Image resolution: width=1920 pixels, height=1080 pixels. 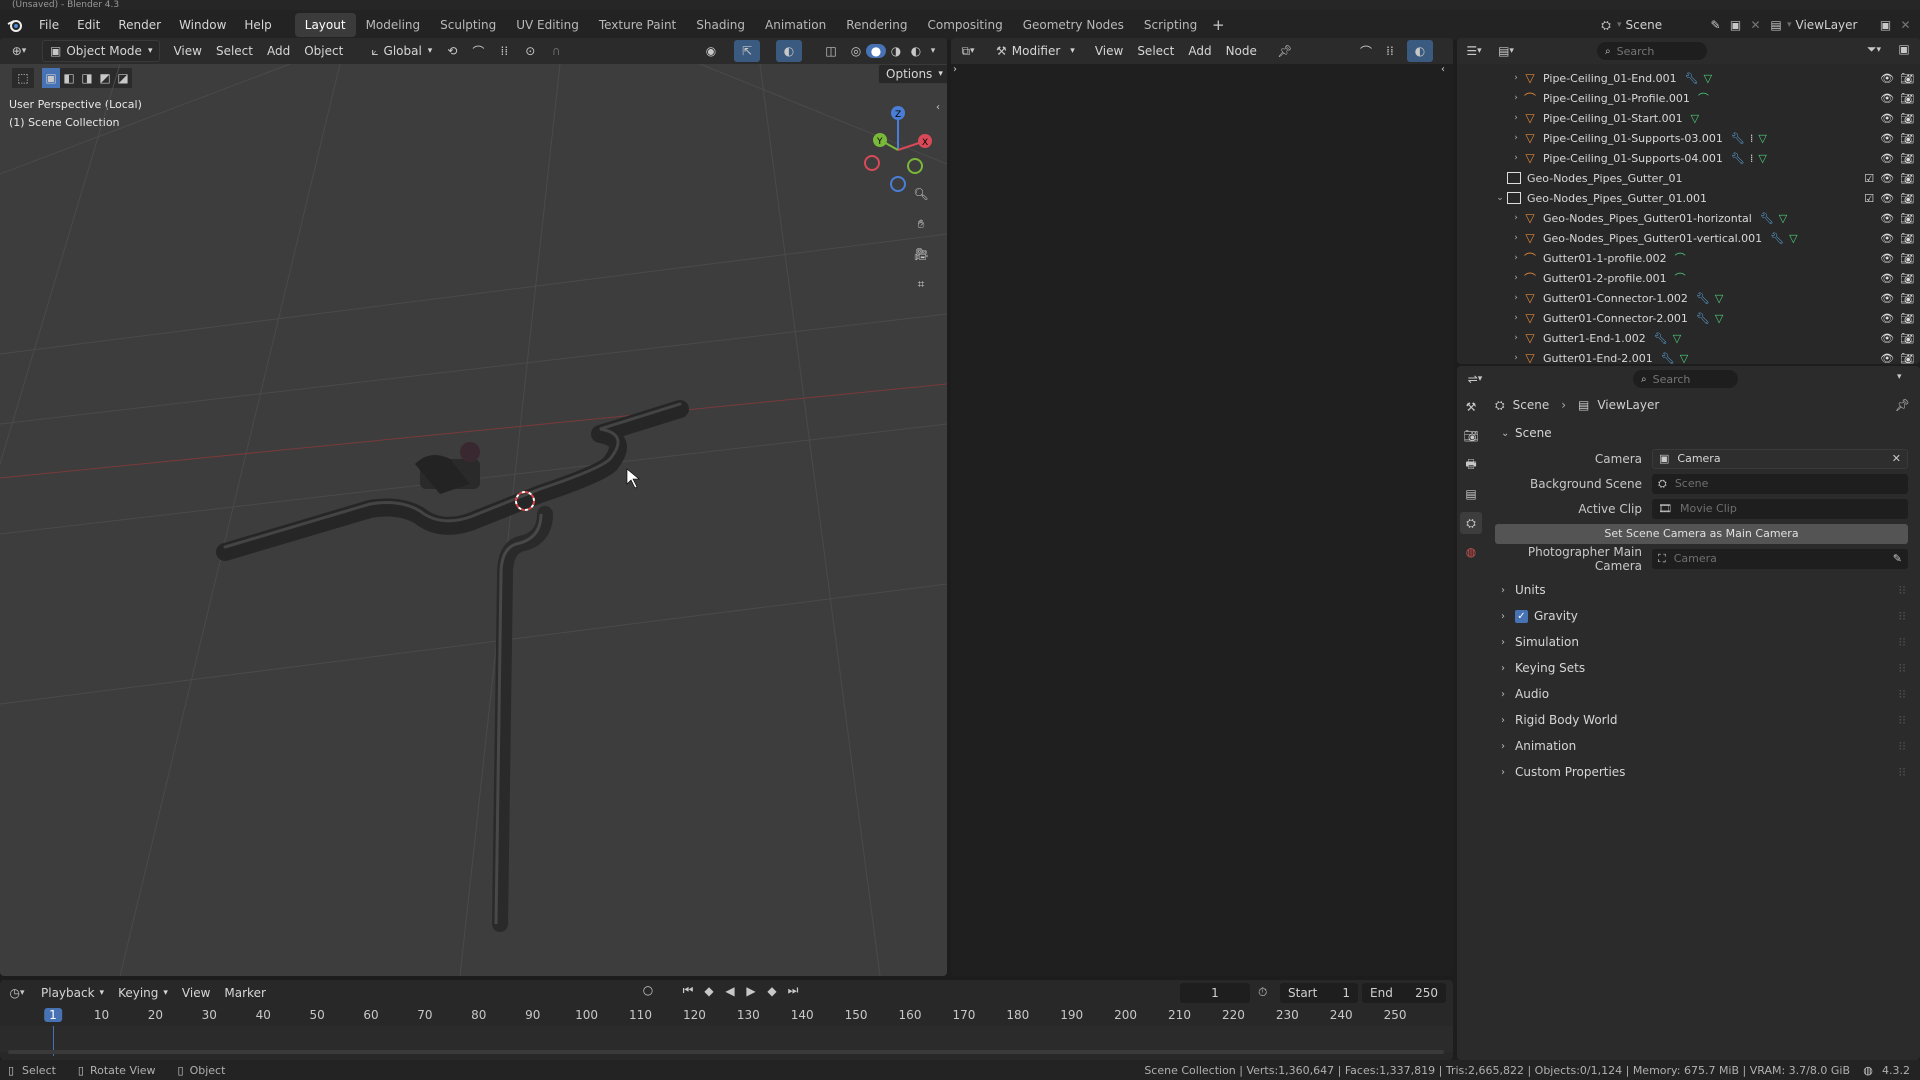 What do you see at coordinates (1780, 458) in the screenshot?
I see `camera-field: ▣ Camera ✕` at bounding box center [1780, 458].